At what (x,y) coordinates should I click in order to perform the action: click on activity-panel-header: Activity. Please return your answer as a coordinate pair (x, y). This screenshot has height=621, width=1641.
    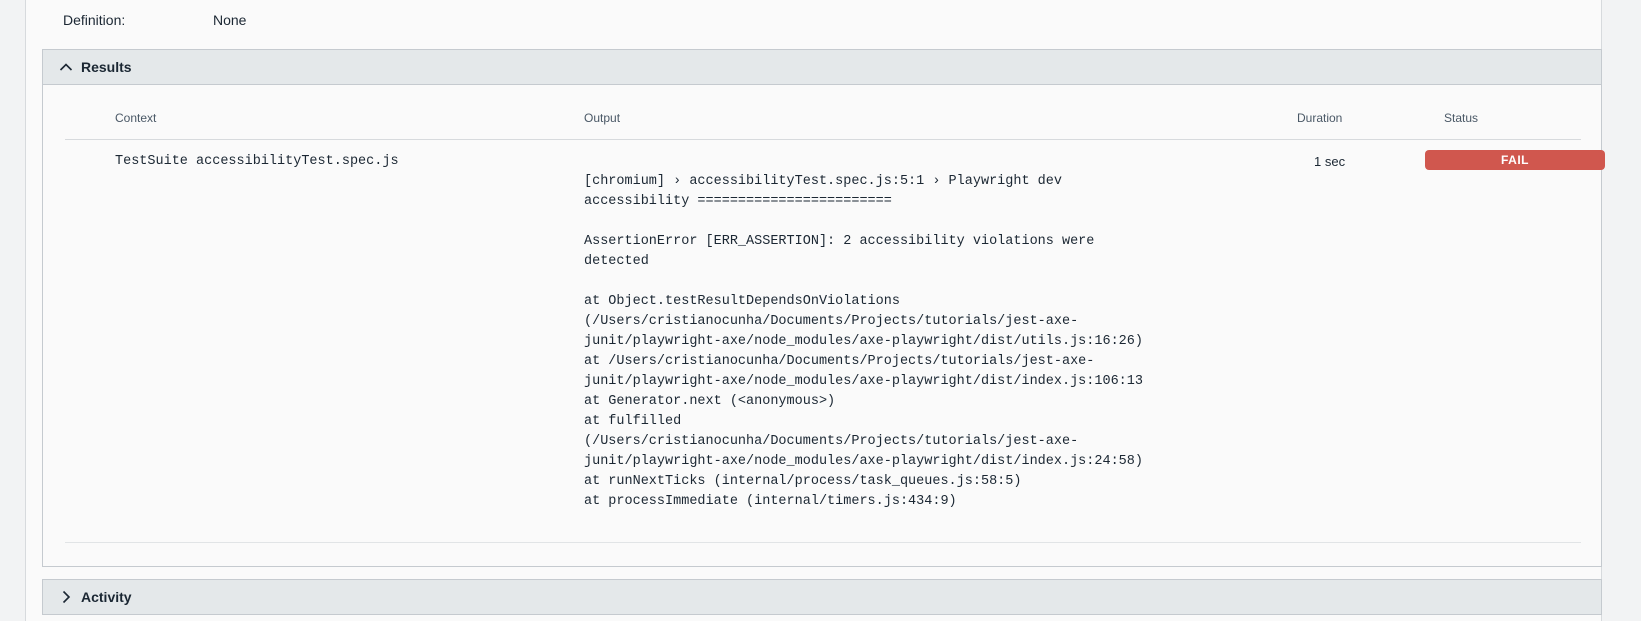
    Looking at the image, I should click on (822, 597).